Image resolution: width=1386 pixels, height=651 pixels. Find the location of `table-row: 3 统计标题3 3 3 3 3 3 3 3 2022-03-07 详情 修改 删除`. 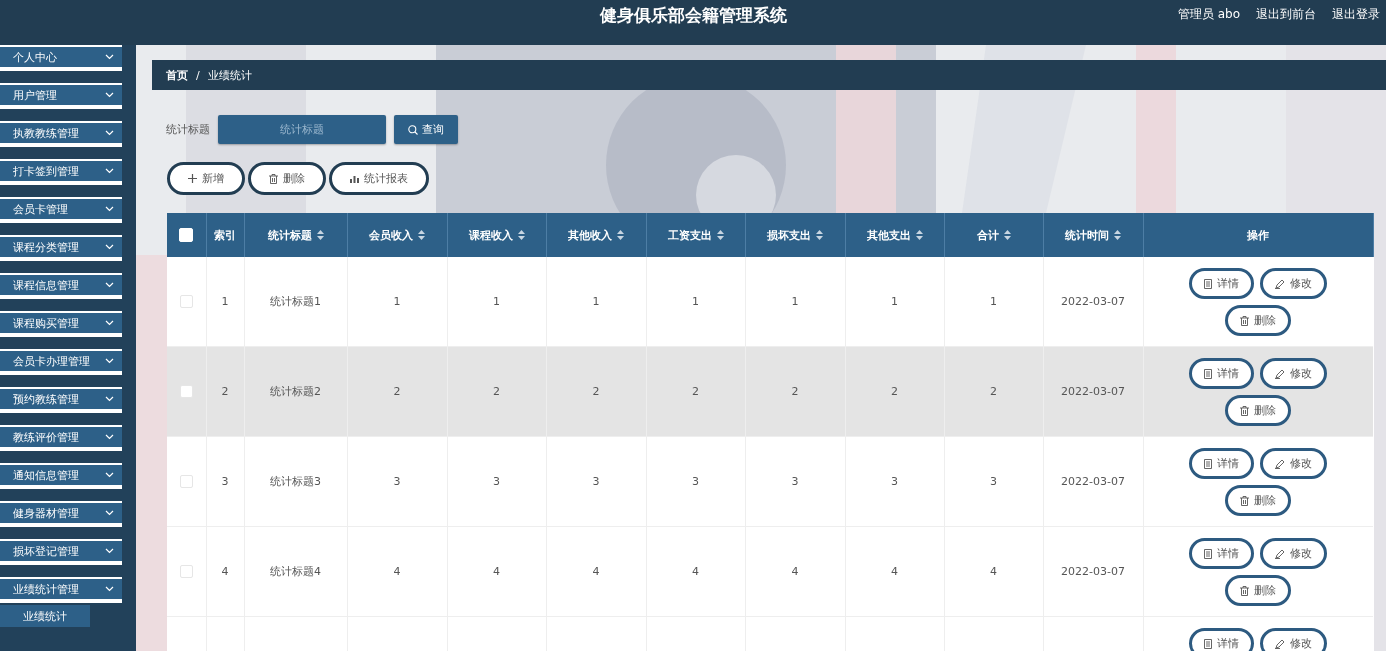

table-row: 3 统计标题3 3 3 3 3 3 3 3 2022-03-07 详情 修改 删除 is located at coordinates (770, 481).